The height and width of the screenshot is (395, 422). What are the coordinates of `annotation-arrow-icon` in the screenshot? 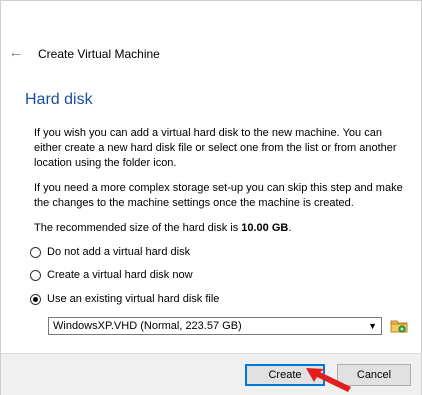 It's located at (328, 380).